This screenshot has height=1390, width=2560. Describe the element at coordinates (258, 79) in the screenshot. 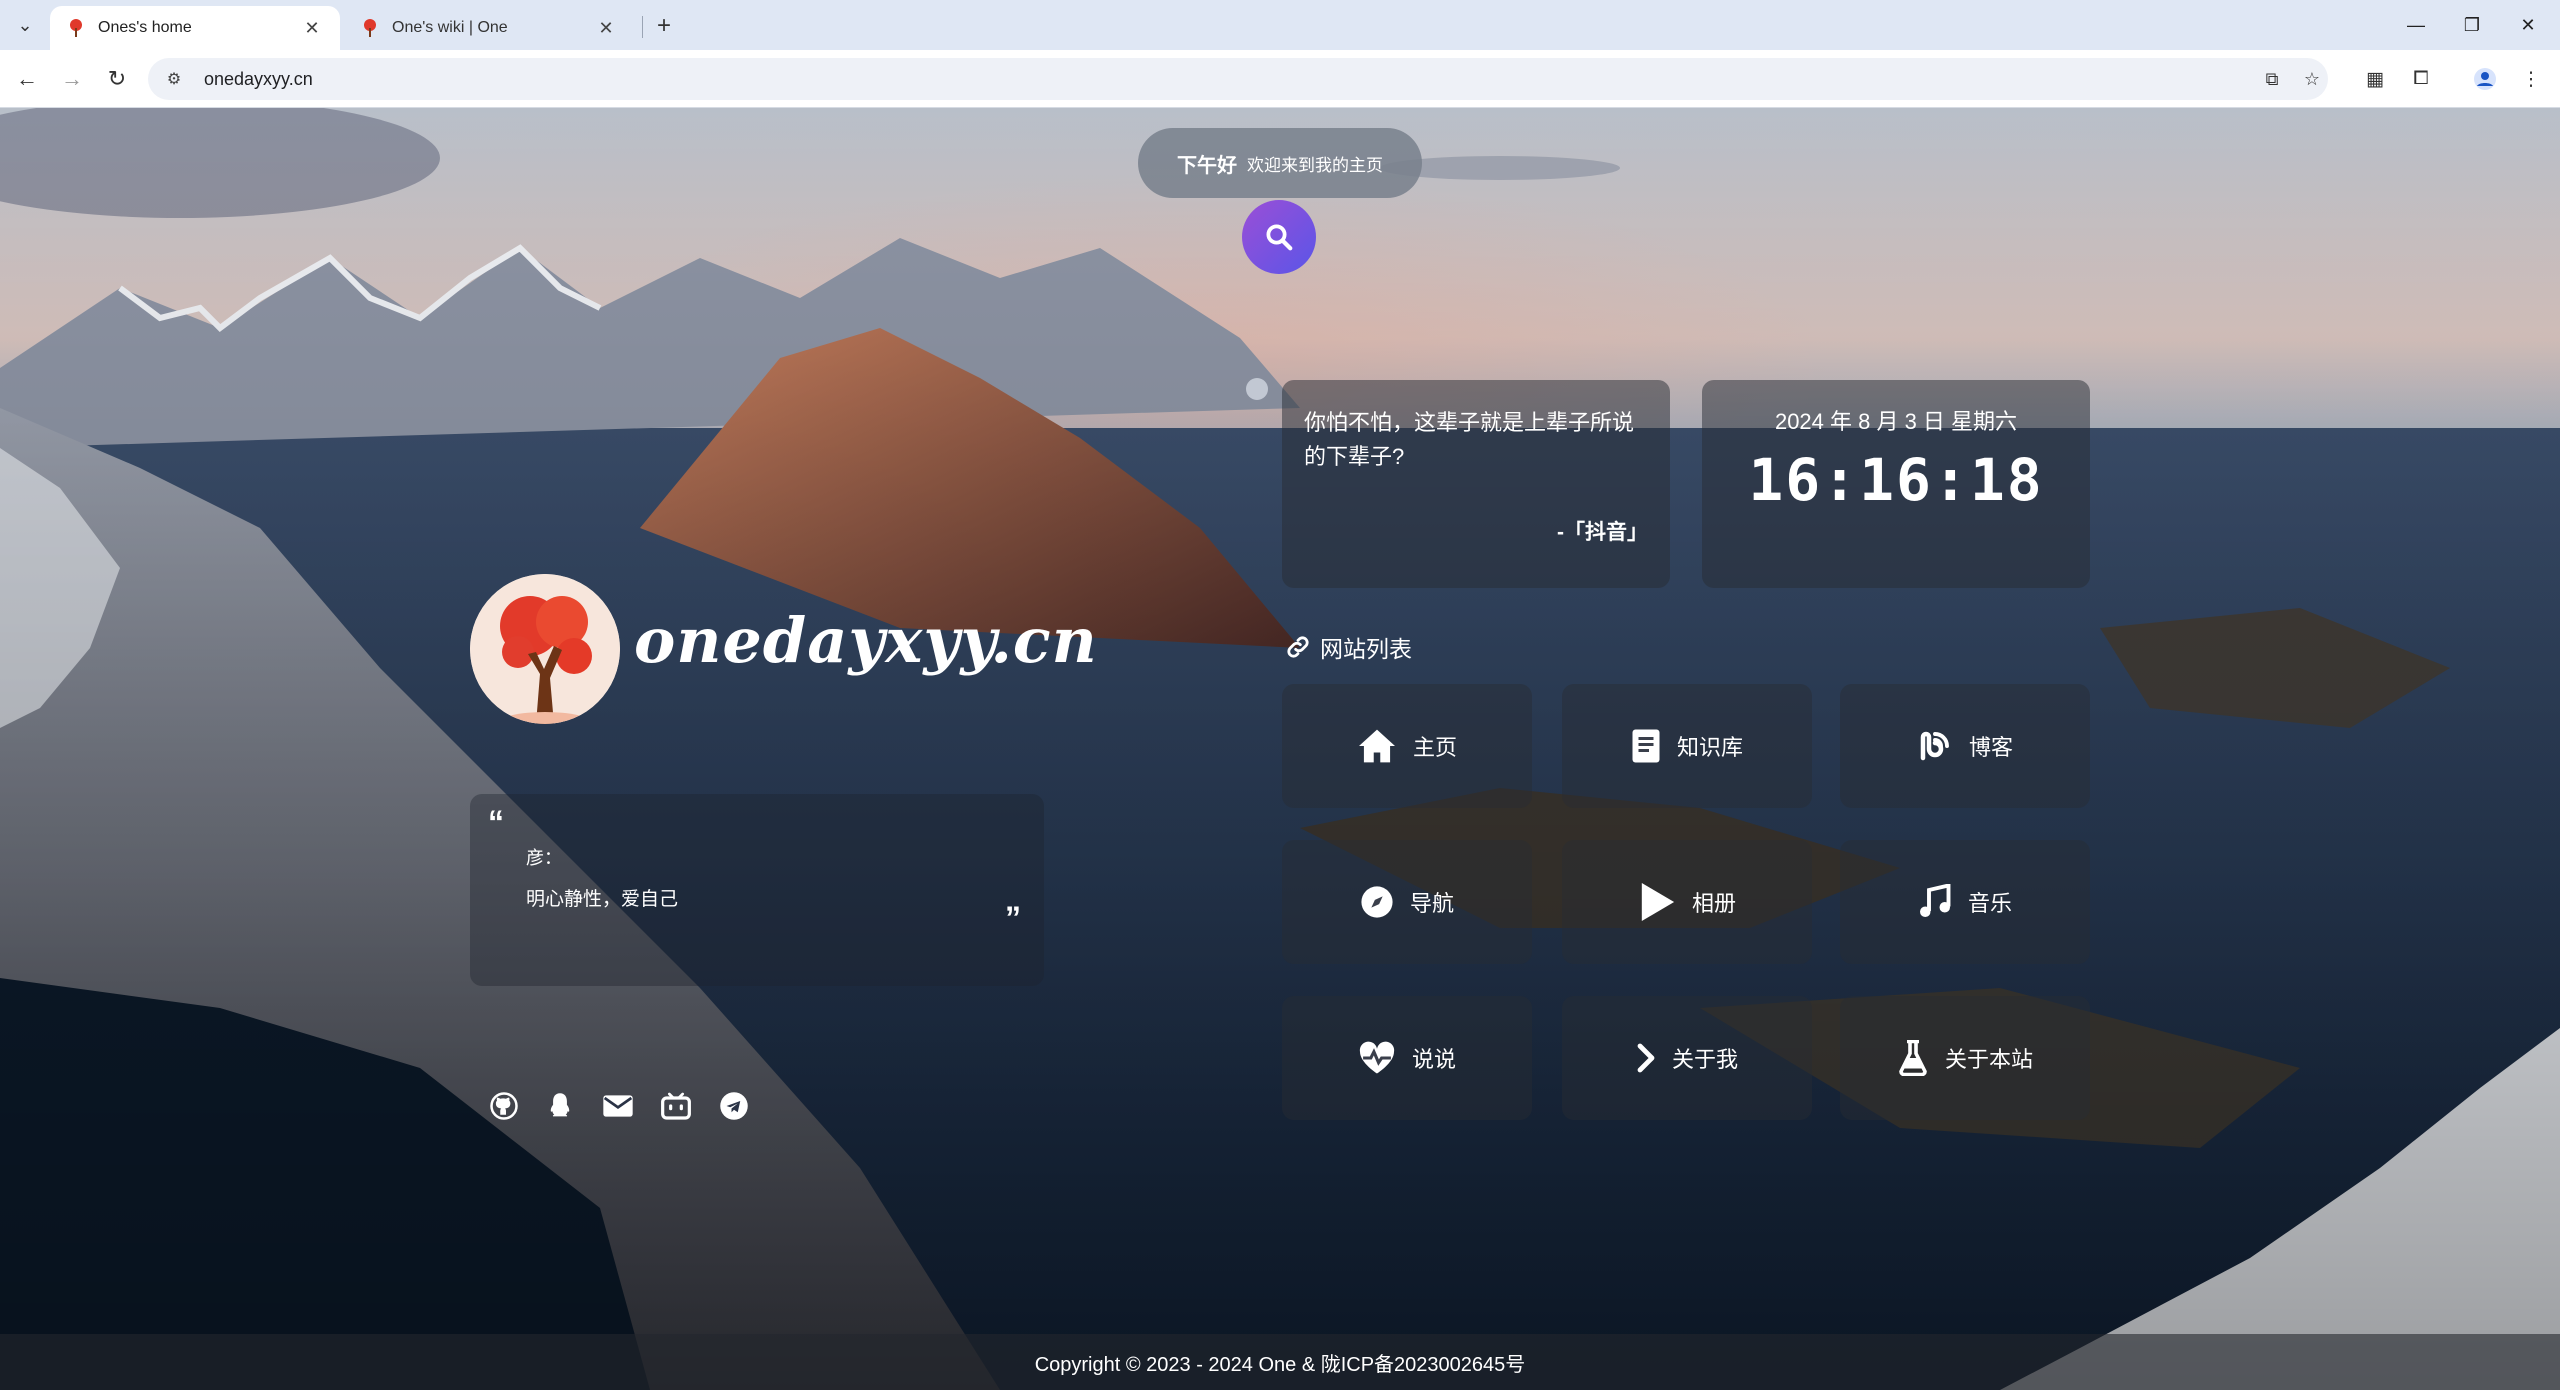

I see `url-text: onedayxyy.cn` at that location.